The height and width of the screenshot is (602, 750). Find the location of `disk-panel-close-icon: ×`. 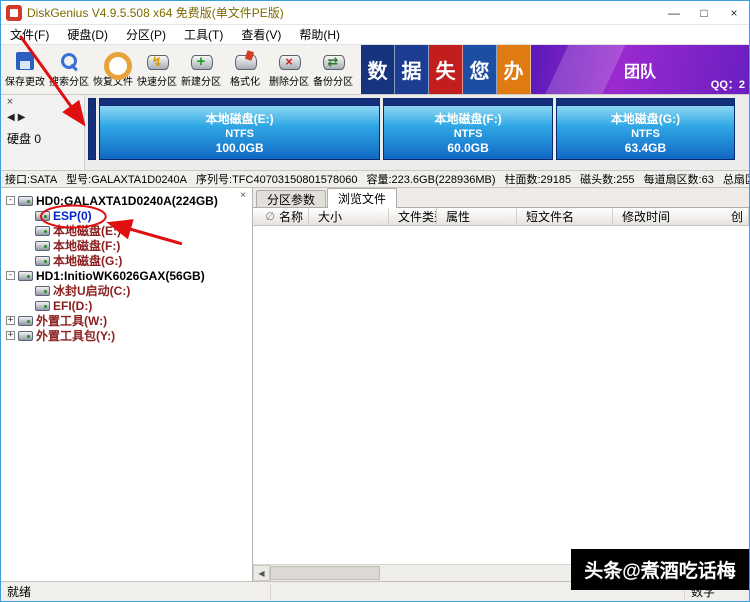

disk-panel-close-icon: × is located at coordinates (10, 102).